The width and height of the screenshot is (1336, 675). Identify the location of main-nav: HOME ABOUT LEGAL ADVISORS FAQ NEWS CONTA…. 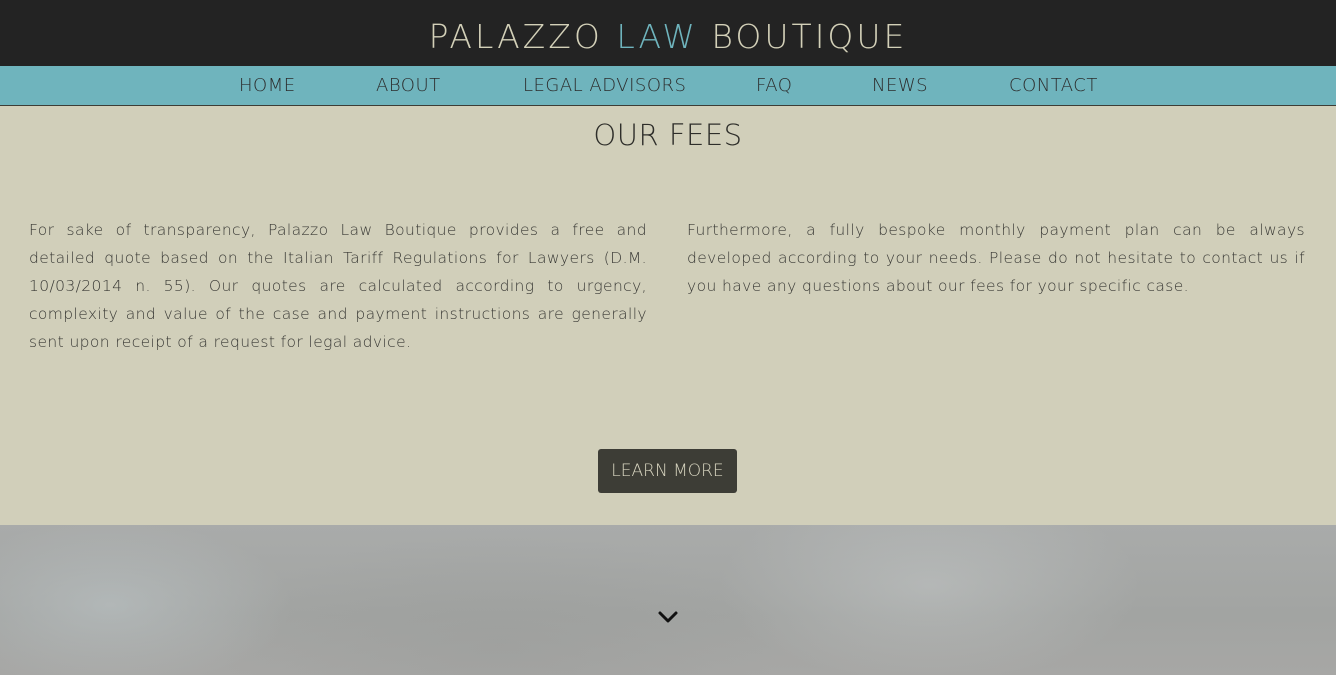
(668, 86).